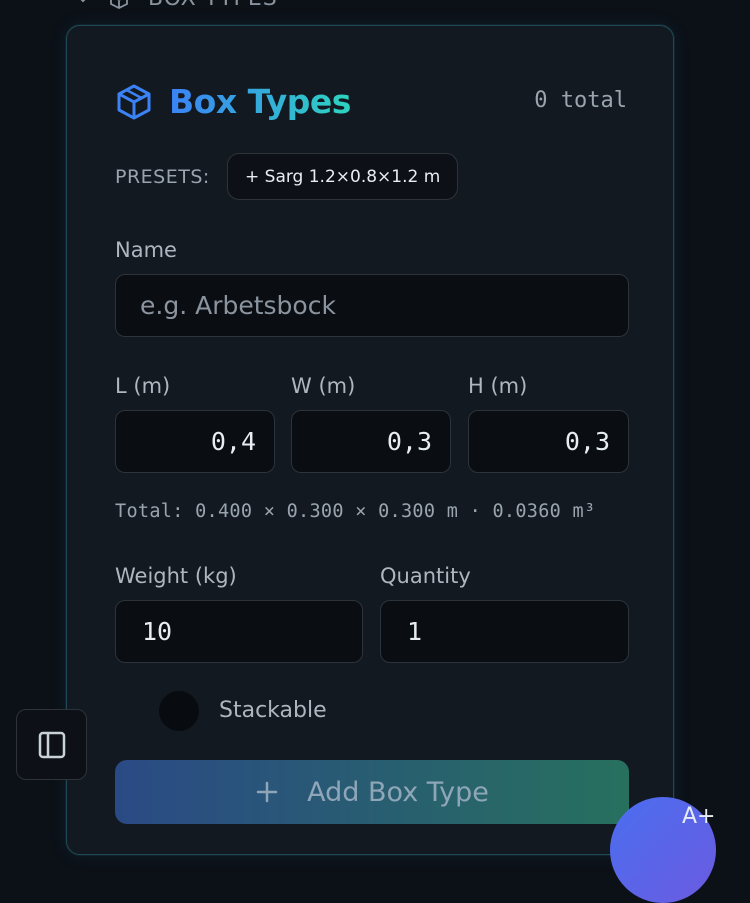 The height and width of the screenshot is (903, 750). Describe the element at coordinates (162, 177) in the screenshot. I see `presets-label: PRESETS:` at that location.